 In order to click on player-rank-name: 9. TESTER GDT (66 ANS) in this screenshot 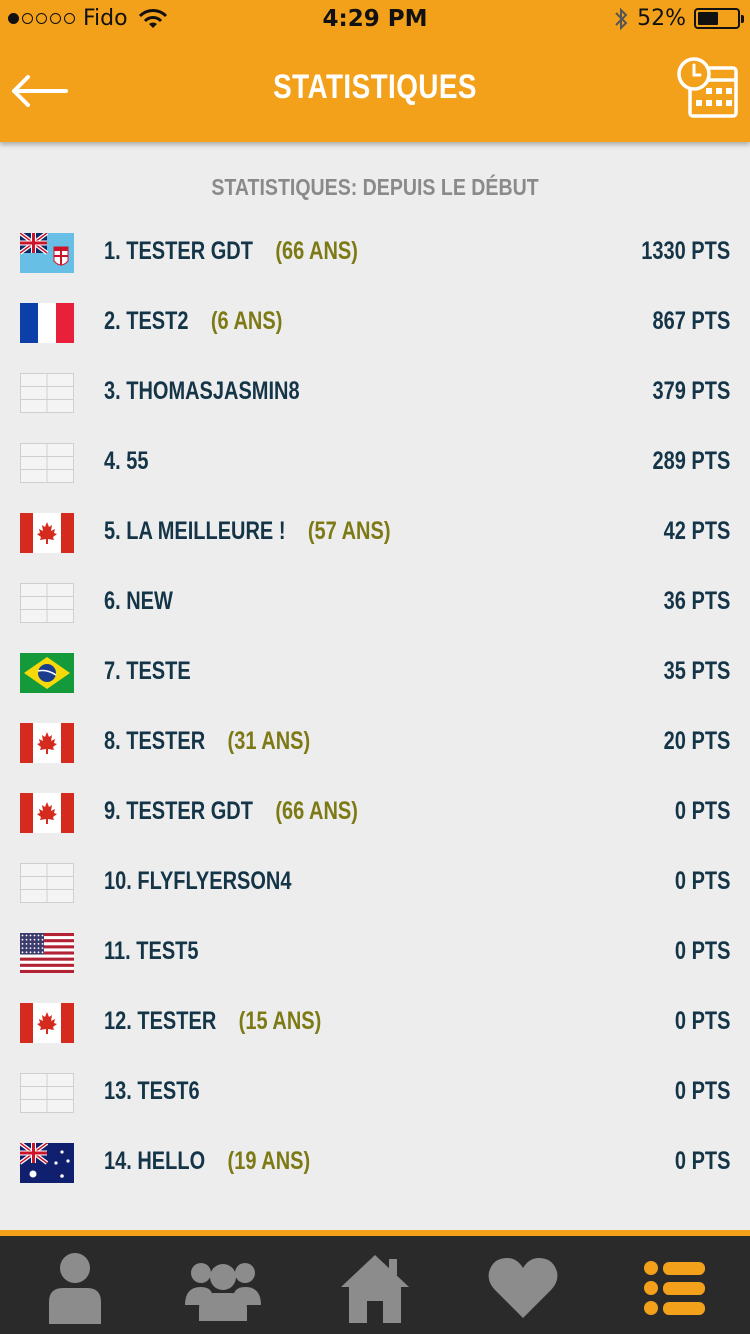, I will do `click(231, 811)`.